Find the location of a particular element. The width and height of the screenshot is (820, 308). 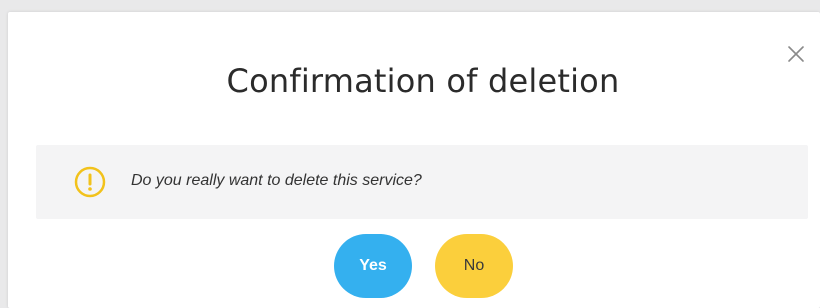

no-button: No is located at coordinates (474, 266).